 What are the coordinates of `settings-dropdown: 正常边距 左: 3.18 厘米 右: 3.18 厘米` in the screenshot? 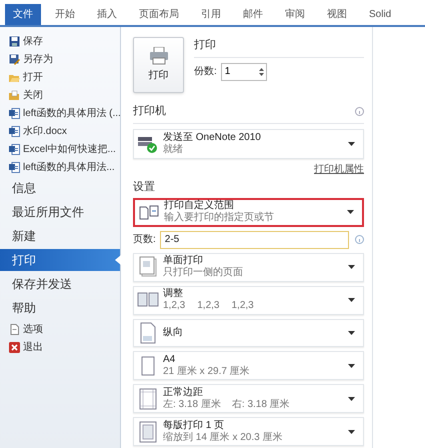 It's located at (248, 399).